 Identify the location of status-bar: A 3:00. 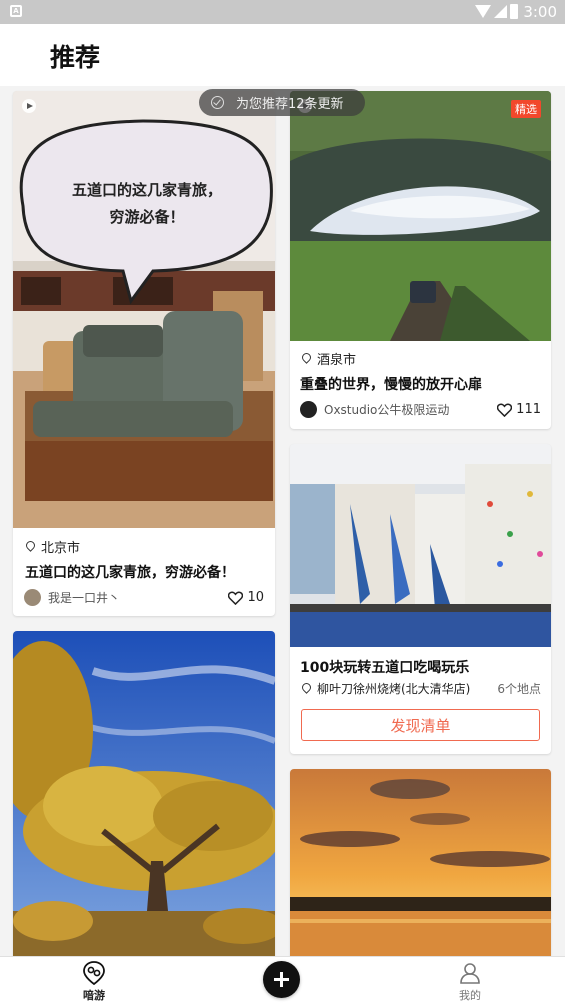
(282, 12).